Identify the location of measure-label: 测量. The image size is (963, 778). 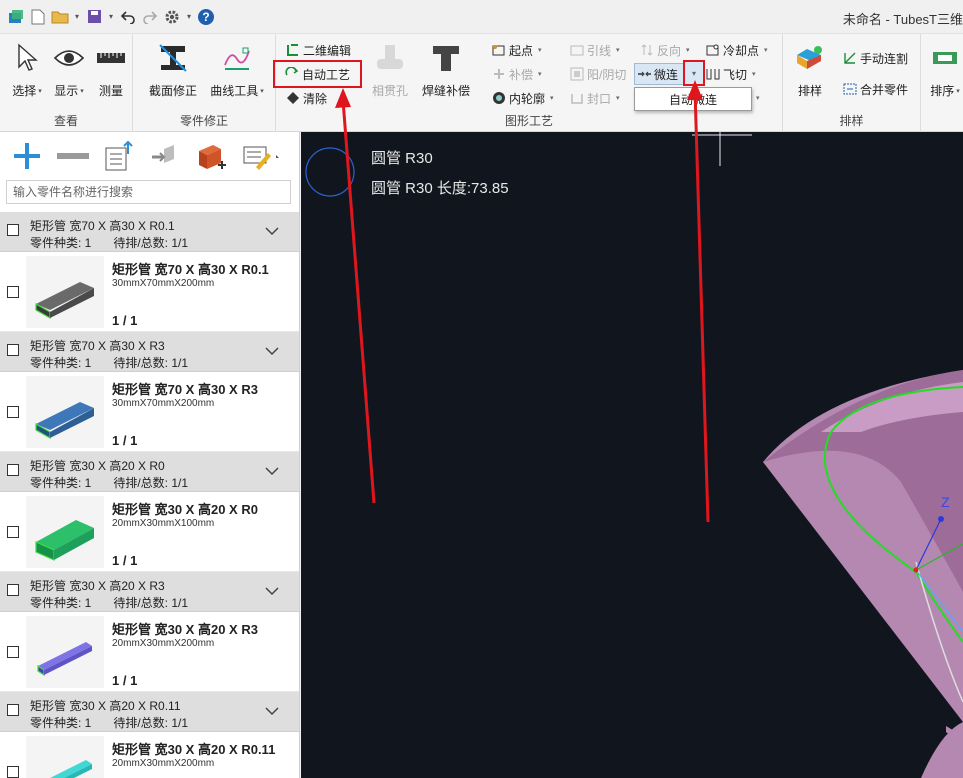
(110, 91).